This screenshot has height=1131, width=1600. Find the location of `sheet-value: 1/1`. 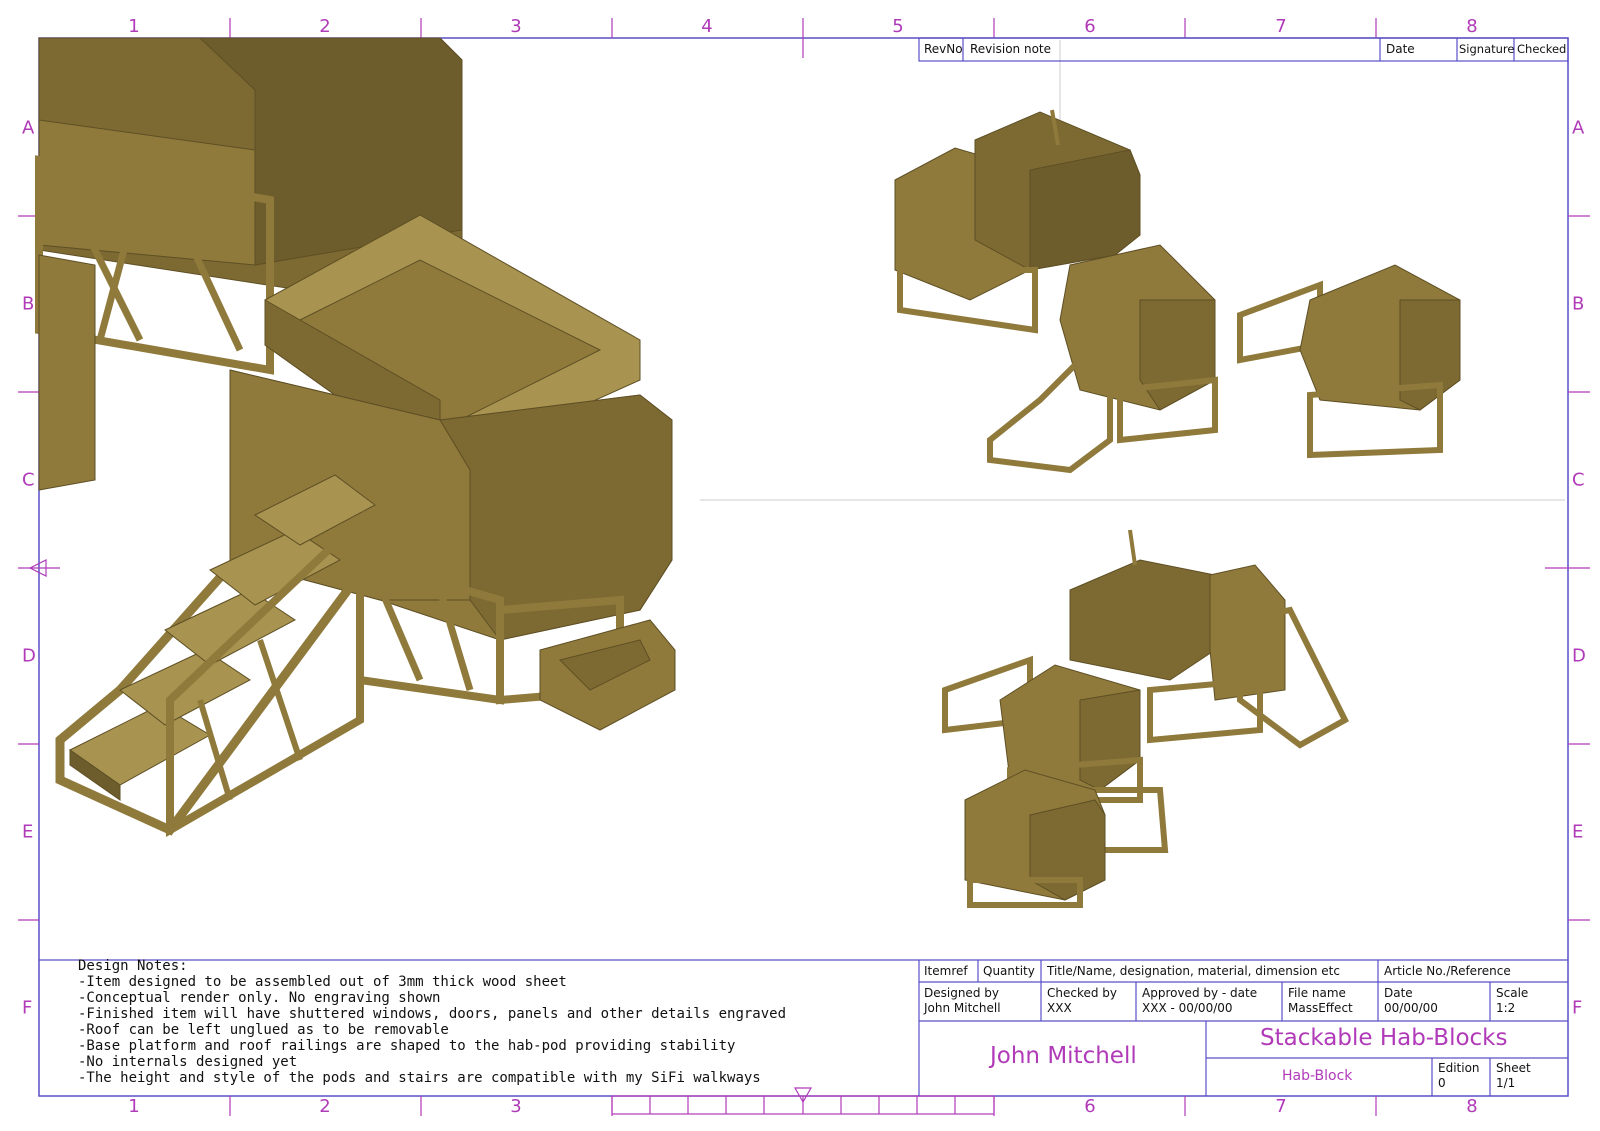

sheet-value: 1/1 is located at coordinates (1506, 1083).